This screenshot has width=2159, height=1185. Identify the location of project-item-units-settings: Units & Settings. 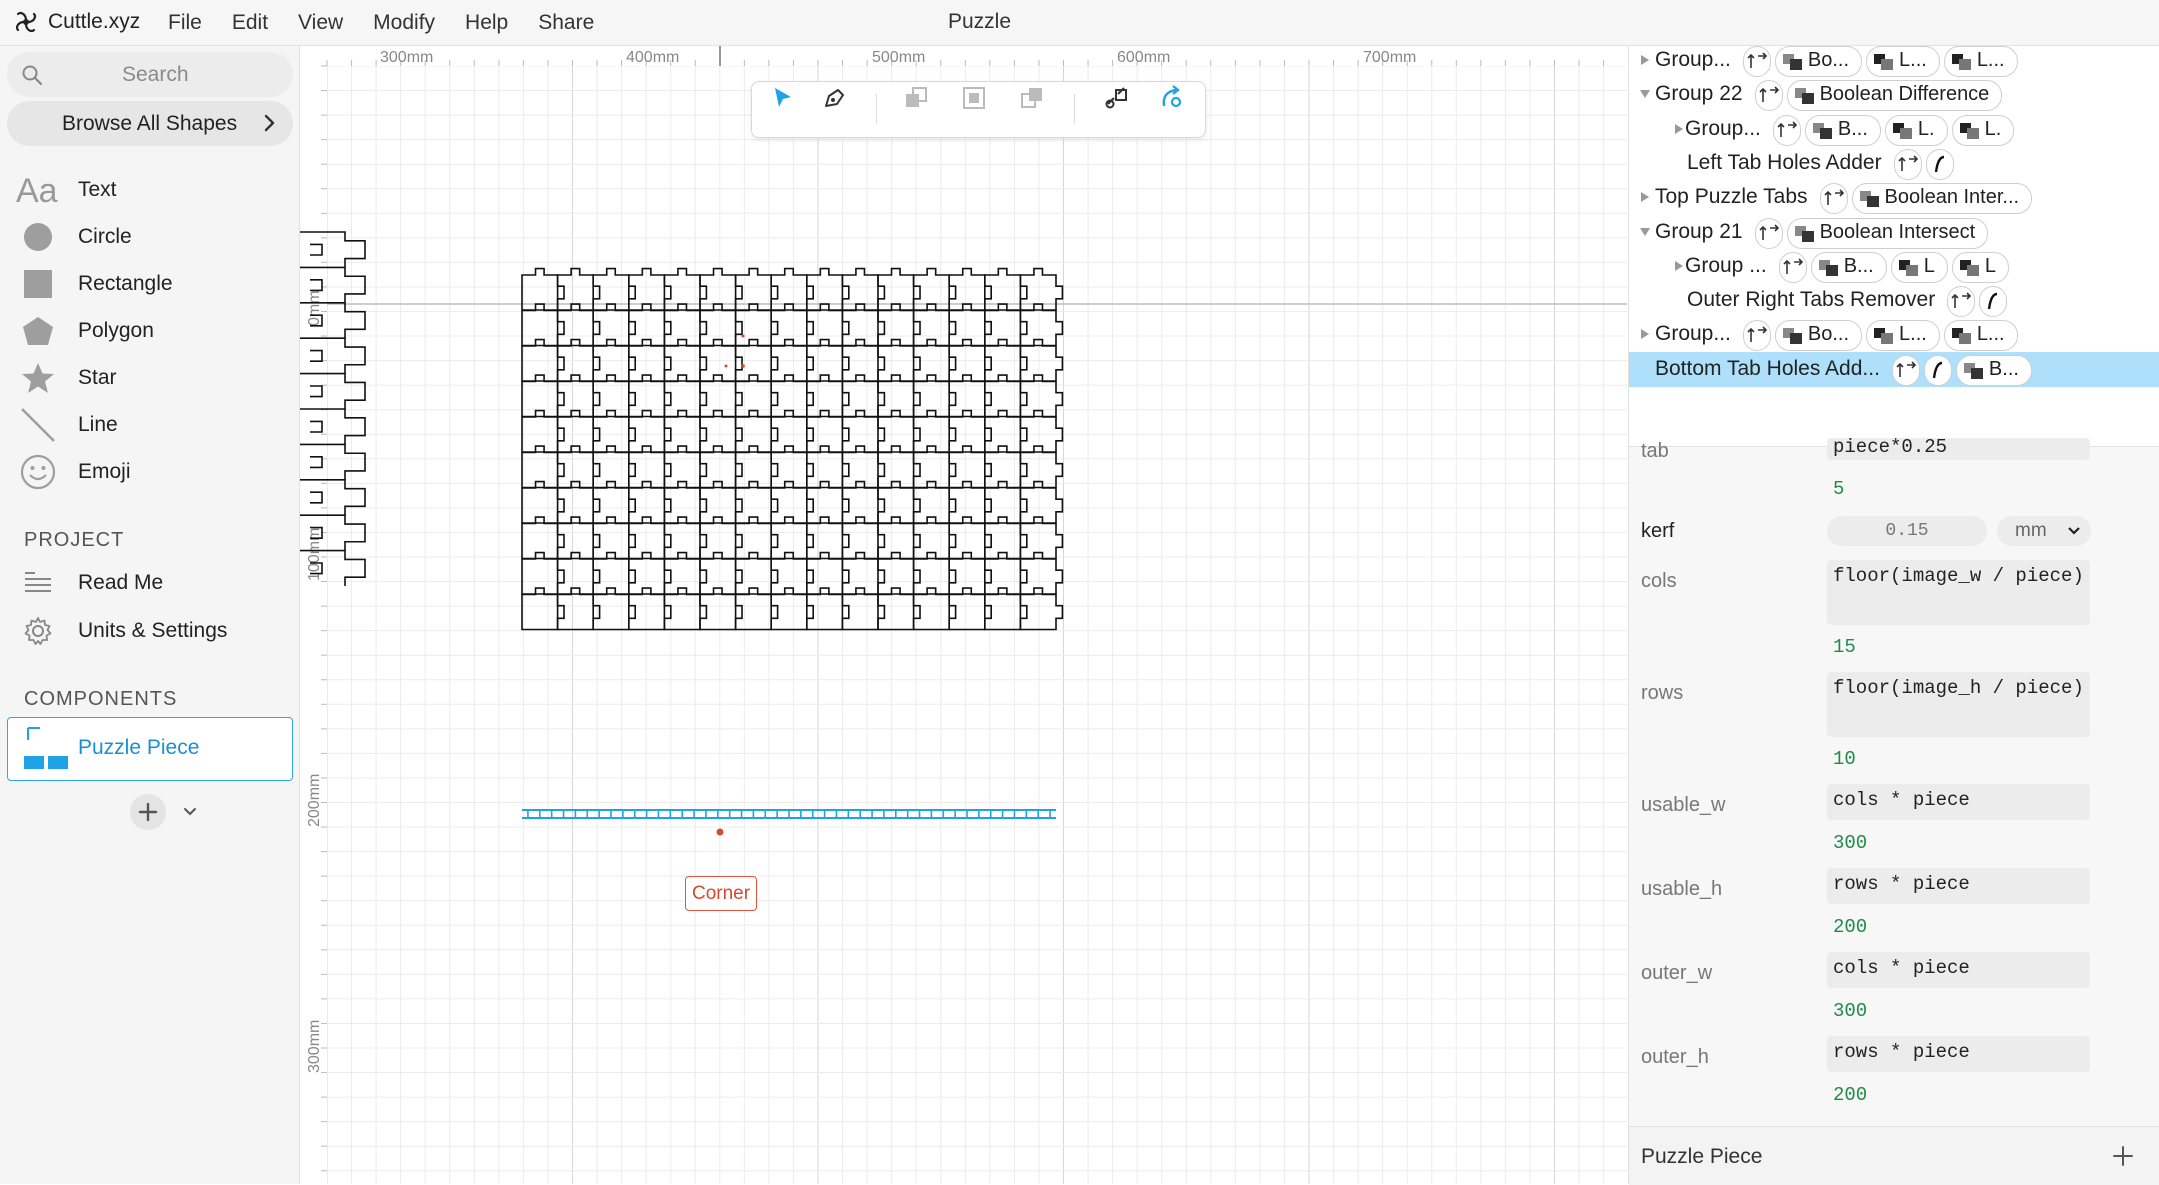
(149, 631).